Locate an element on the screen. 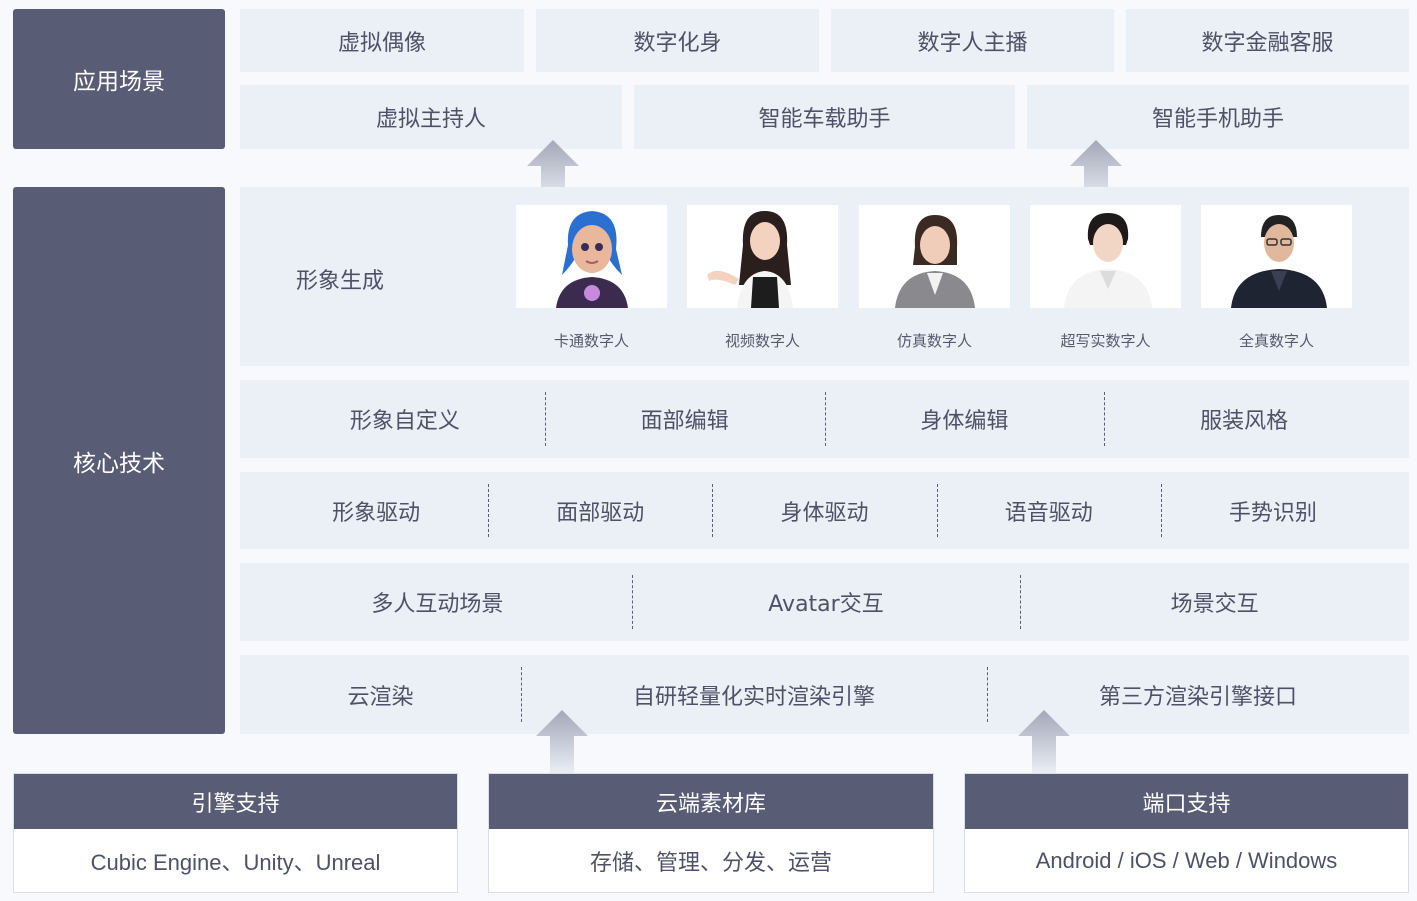 The image size is (1417, 901). scenario-finance-service: 数字金融客服 is located at coordinates (1267, 40).